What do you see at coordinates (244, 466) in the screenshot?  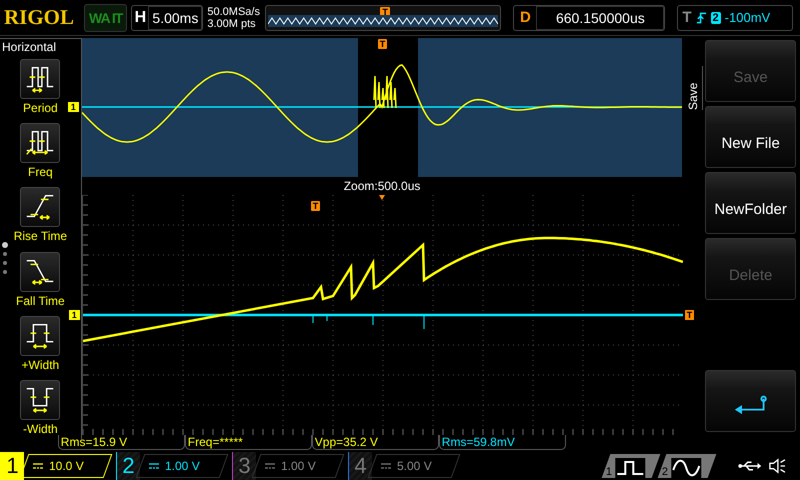 I see `channel-tab: 3` at bounding box center [244, 466].